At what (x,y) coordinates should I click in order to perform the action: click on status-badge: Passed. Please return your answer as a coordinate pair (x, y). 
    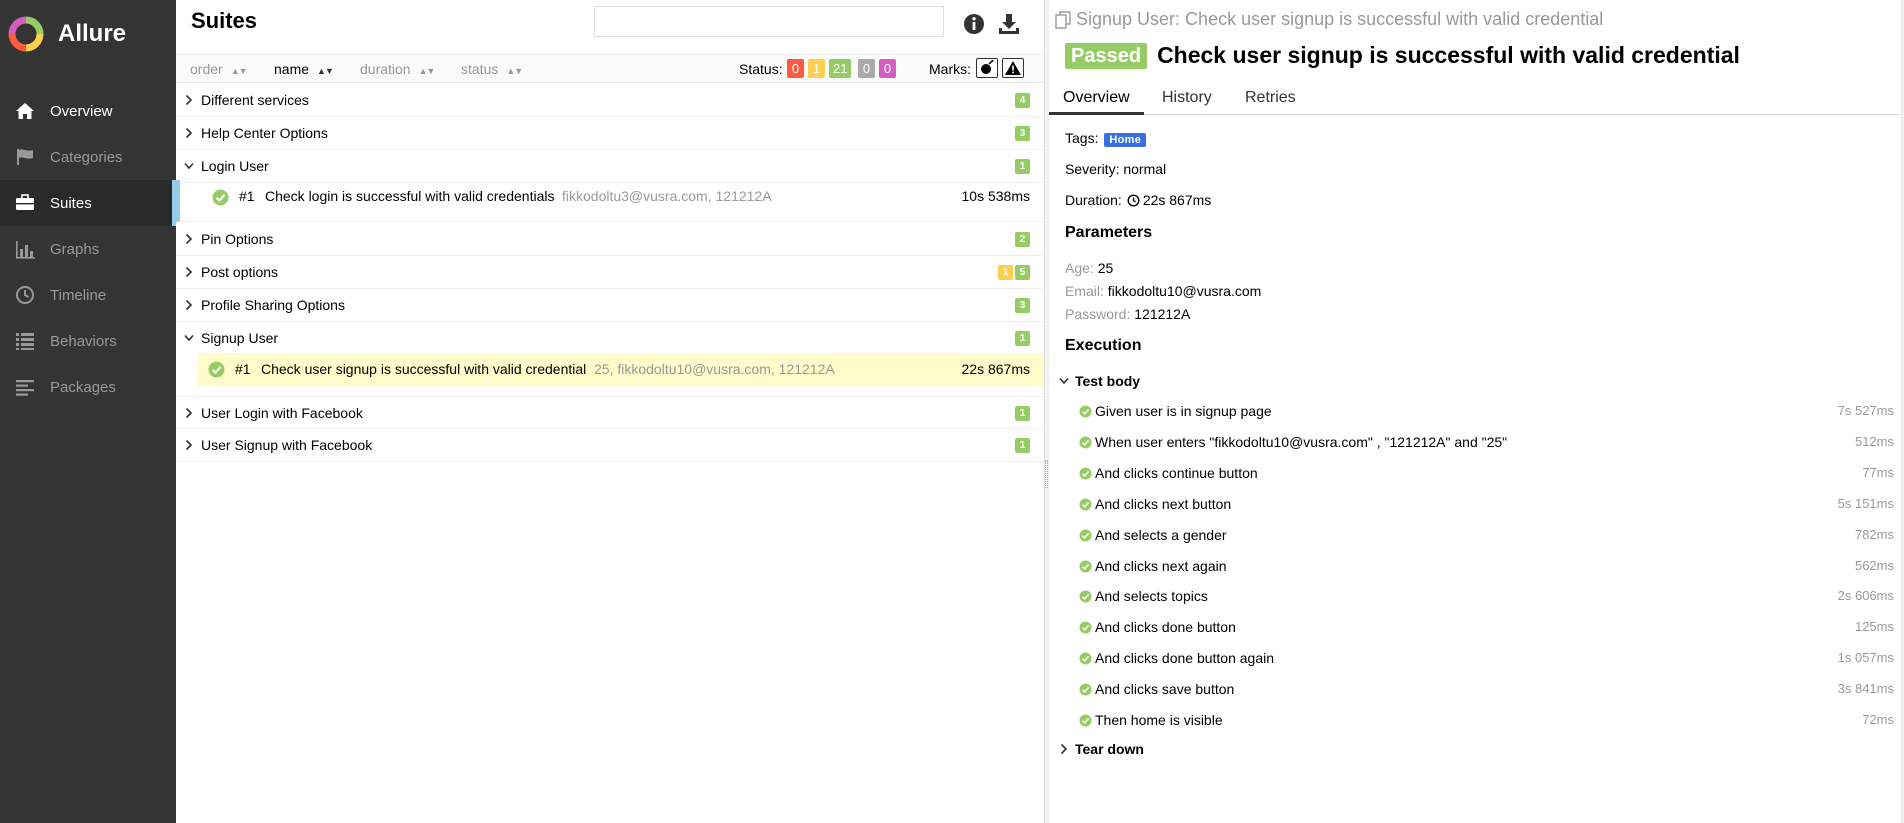
    Looking at the image, I should click on (1106, 55).